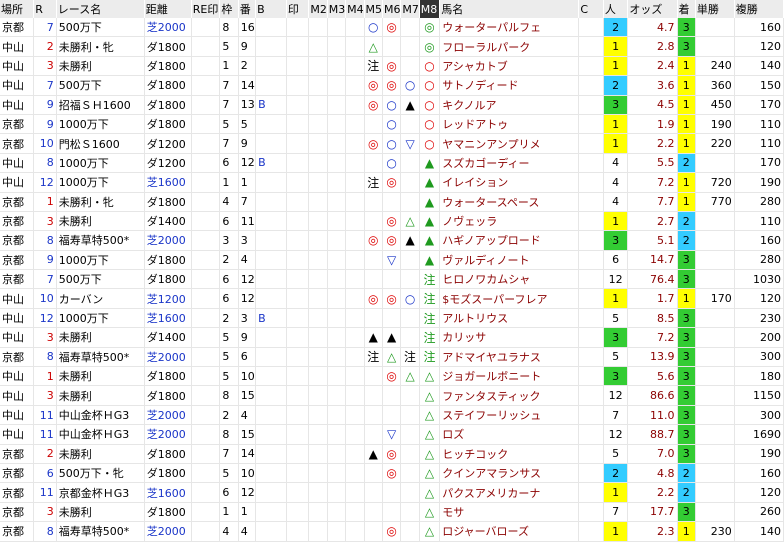 The height and width of the screenshot is (542, 784). I want to click on horse-name-cell: ヴァルディノート, so click(509, 260).